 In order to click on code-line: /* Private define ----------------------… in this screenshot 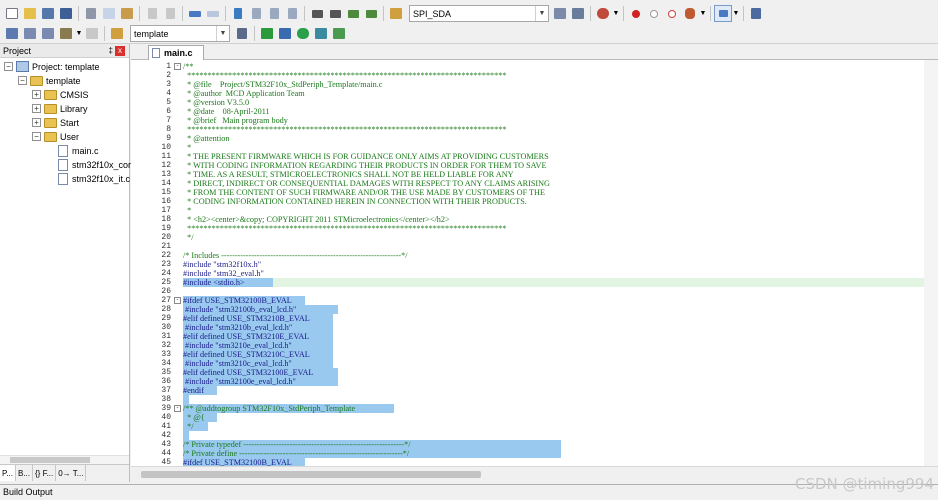, I will do `click(372, 453)`.